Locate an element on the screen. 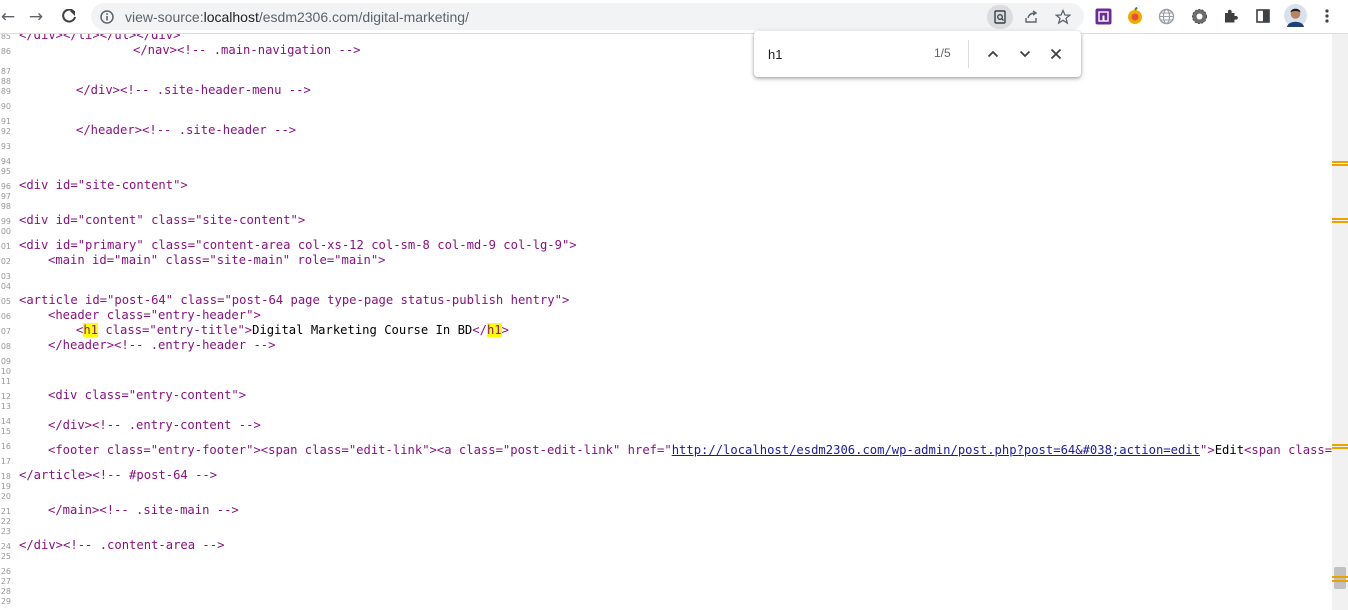 This screenshot has width=1348, height=610. code-token: </ is located at coordinates (479, 330).